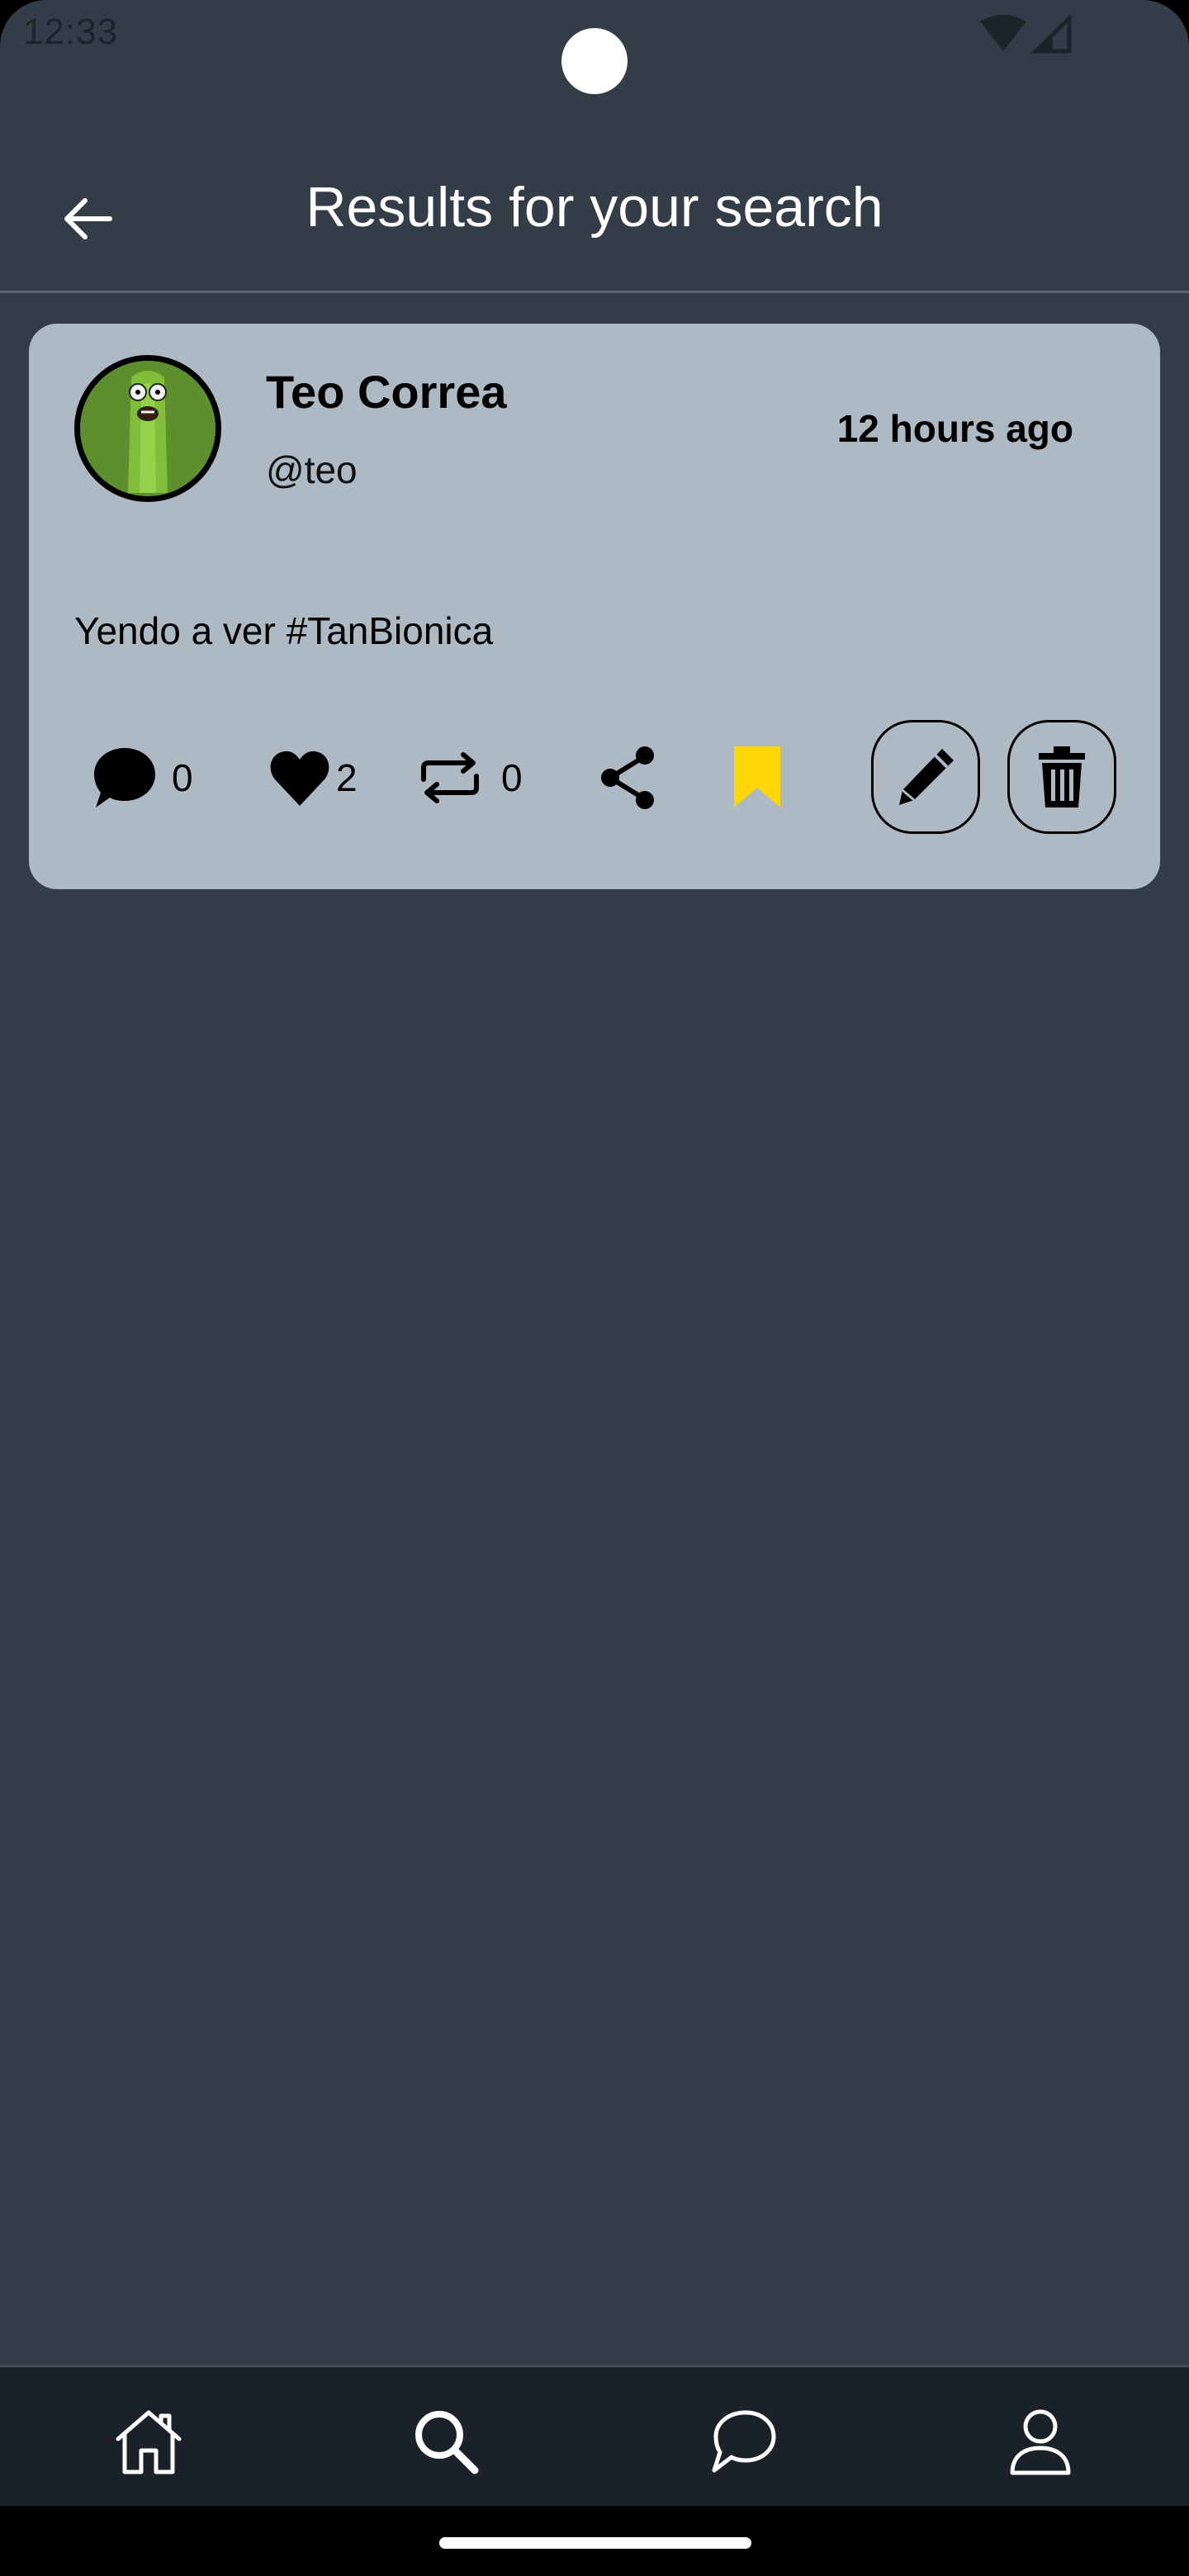 This screenshot has height=2576, width=1189. I want to click on comment-button: 0, so click(142, 778).